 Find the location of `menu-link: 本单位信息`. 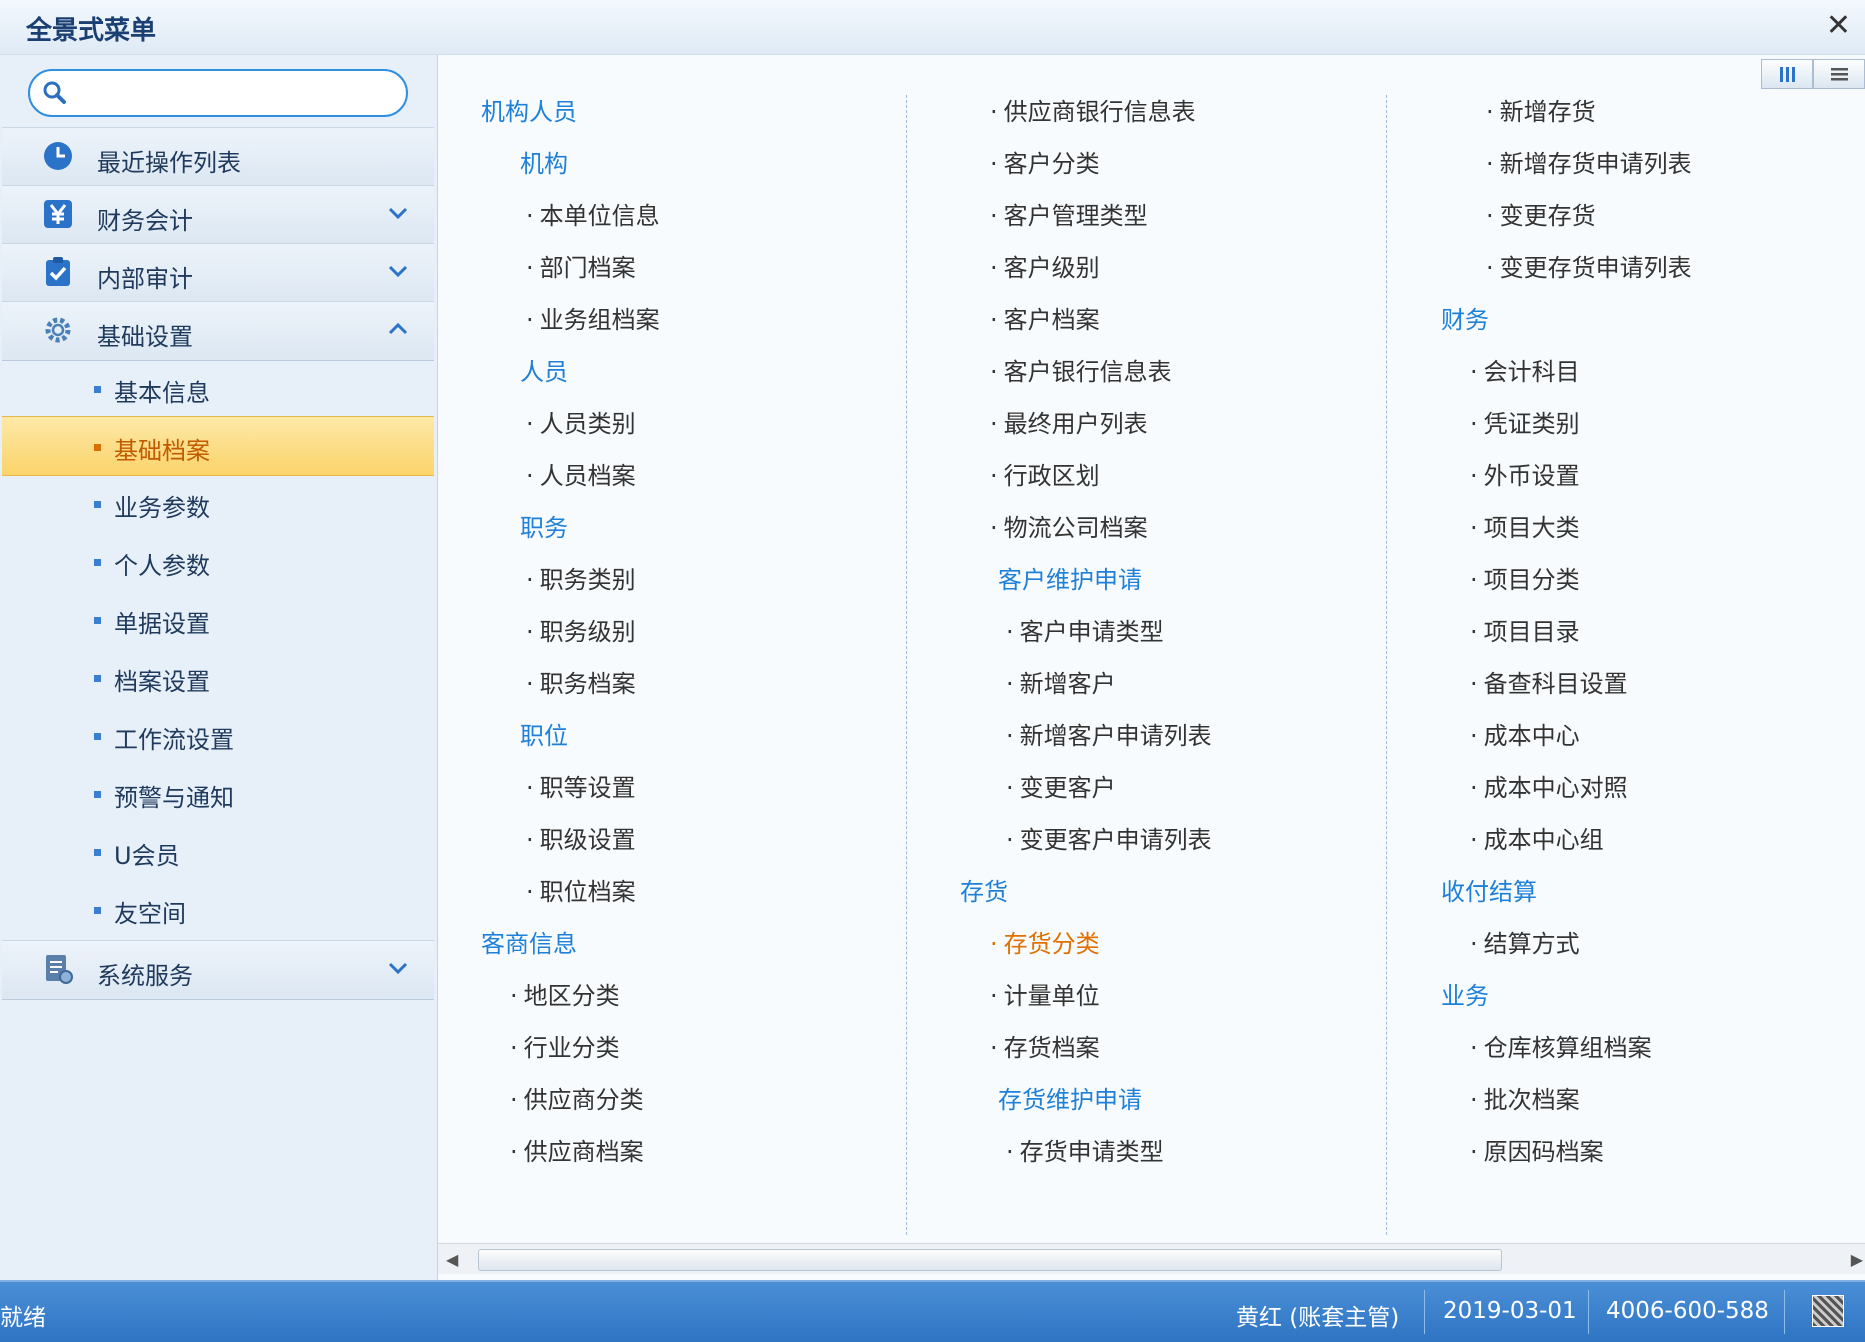

menu-link: 本单位信息 is located at coordinates (593, 213).